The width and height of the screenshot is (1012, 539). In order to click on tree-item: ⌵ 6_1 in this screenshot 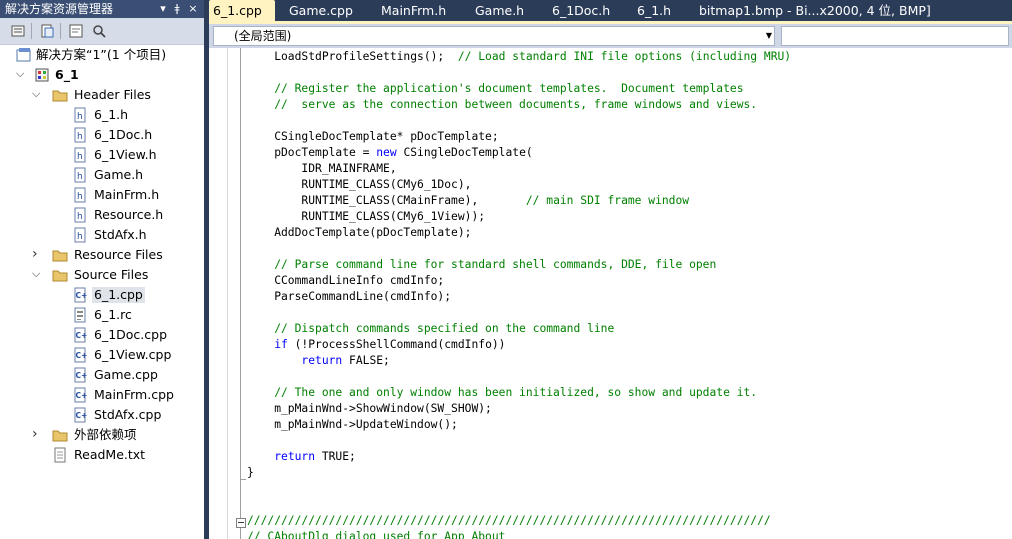, I will do `click(102, 75)`.